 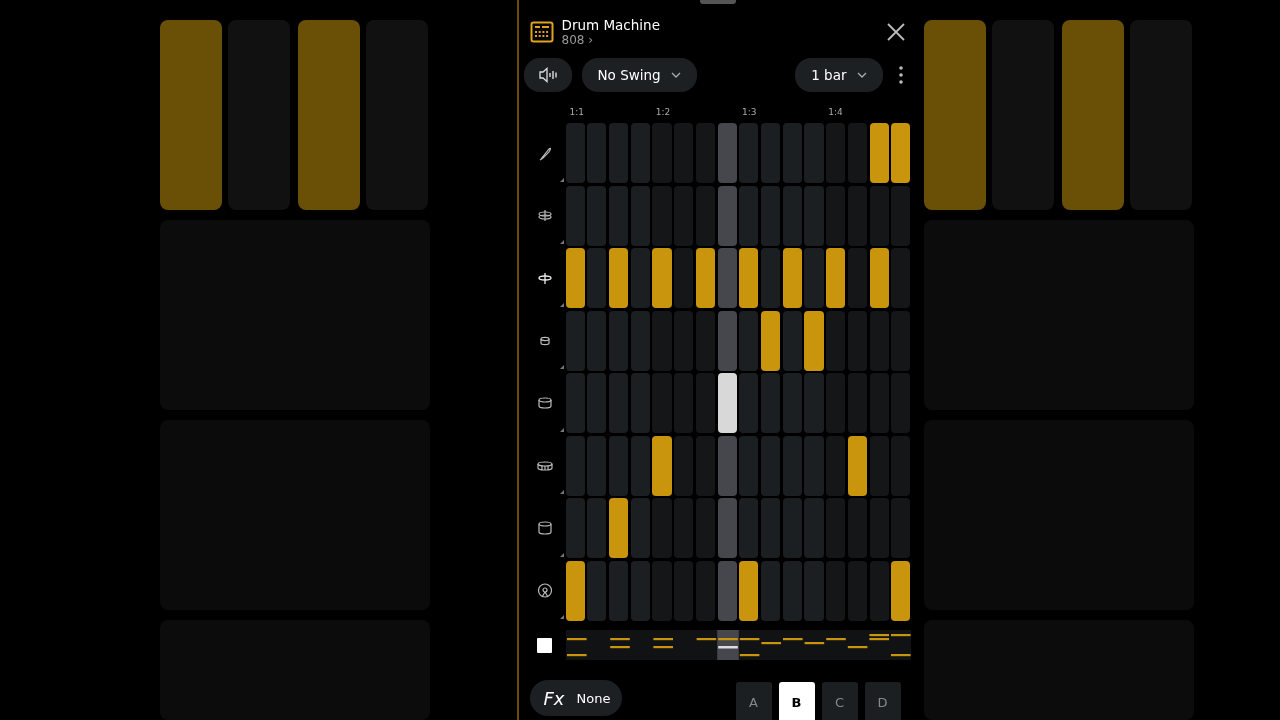 I want to click on swing-dropdown: No Swing, so click(x=639, y=75).